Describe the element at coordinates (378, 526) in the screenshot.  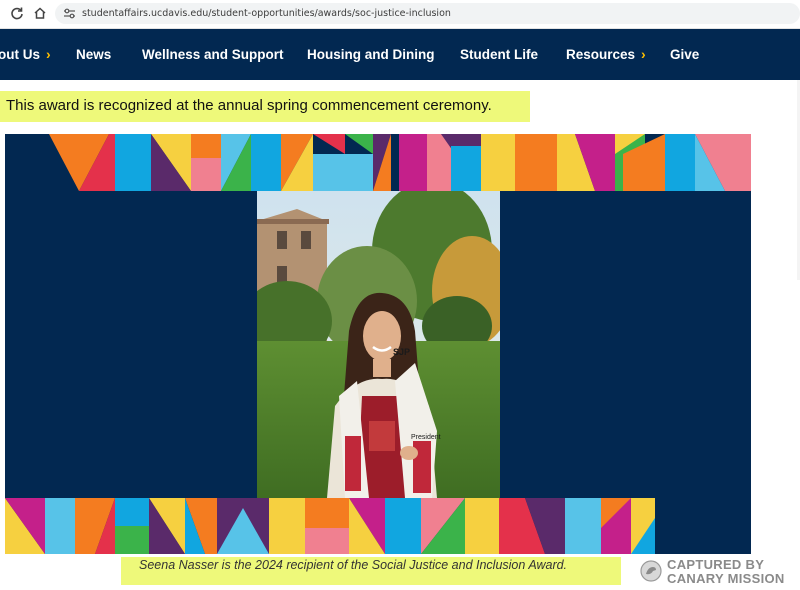
I see `geometric-banner-bottom` at that location.